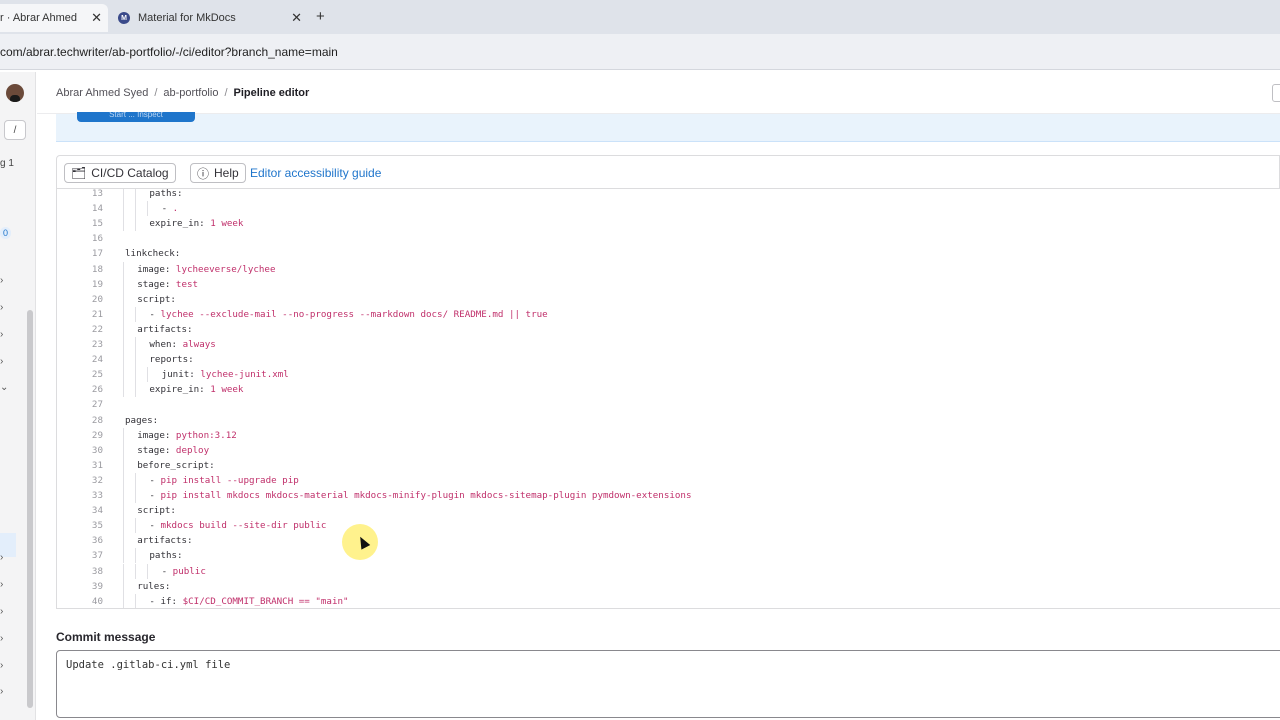  I want to click on yaml-key: reports:, so click(171, 360).